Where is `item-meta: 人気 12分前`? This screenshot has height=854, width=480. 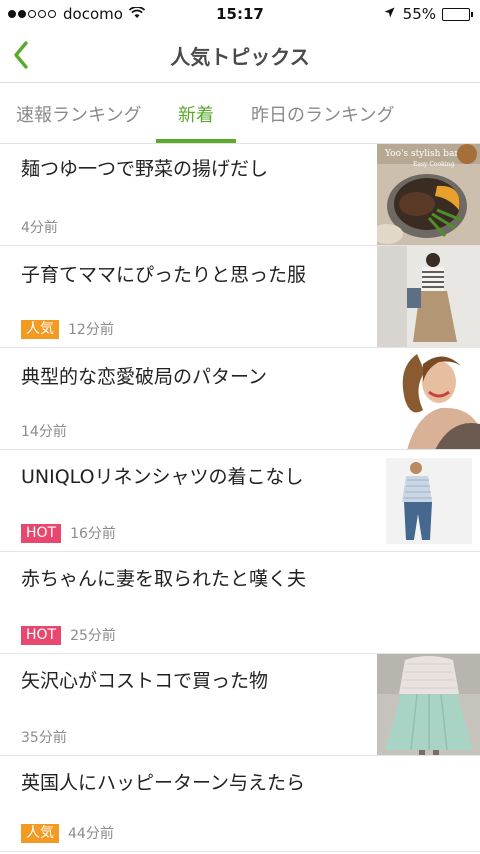 item-meta: 人気 12分前 is located at coordinates (67, 329).